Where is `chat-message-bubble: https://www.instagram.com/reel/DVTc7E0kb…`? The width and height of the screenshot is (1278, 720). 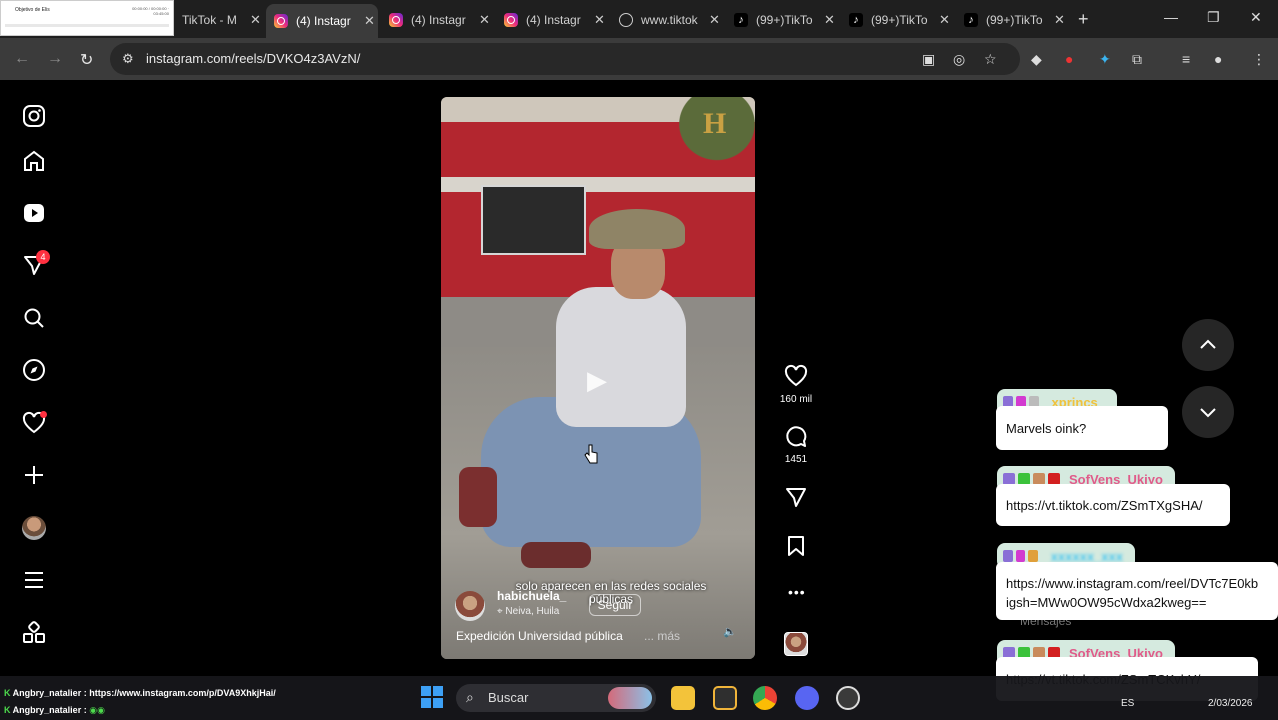
chat-message-bubble: https://www.instagram.com/reel/DVTc7E0kb… is located at coordinates (1137, 591).